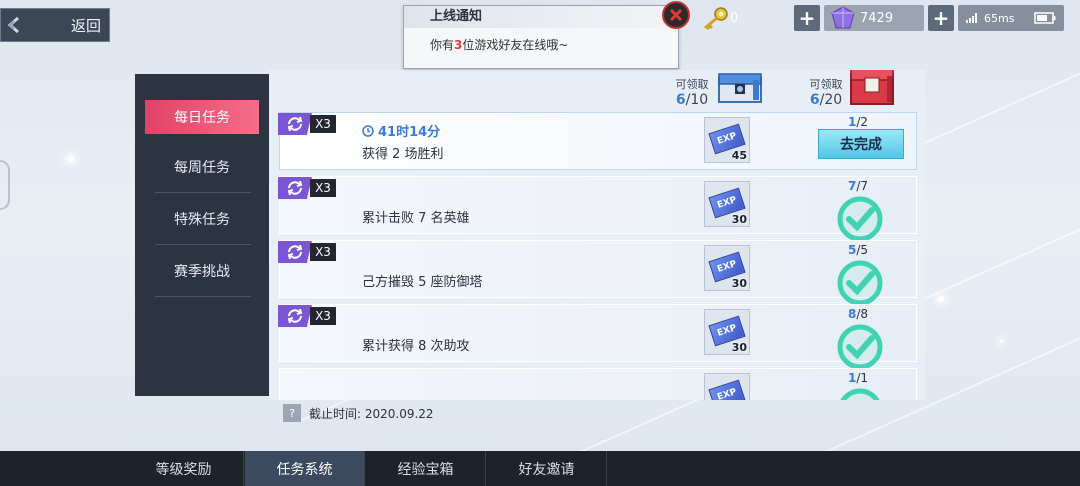  I want to click on tab-exp-chest: 经验宝箱, so click(426, 468).